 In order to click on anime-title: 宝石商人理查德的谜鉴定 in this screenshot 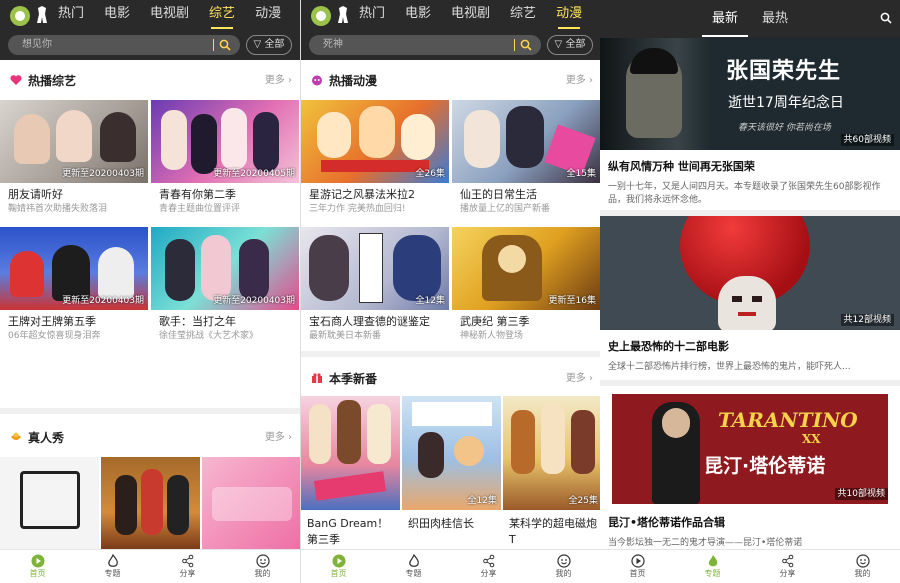, I will do `click(369, 321)`.